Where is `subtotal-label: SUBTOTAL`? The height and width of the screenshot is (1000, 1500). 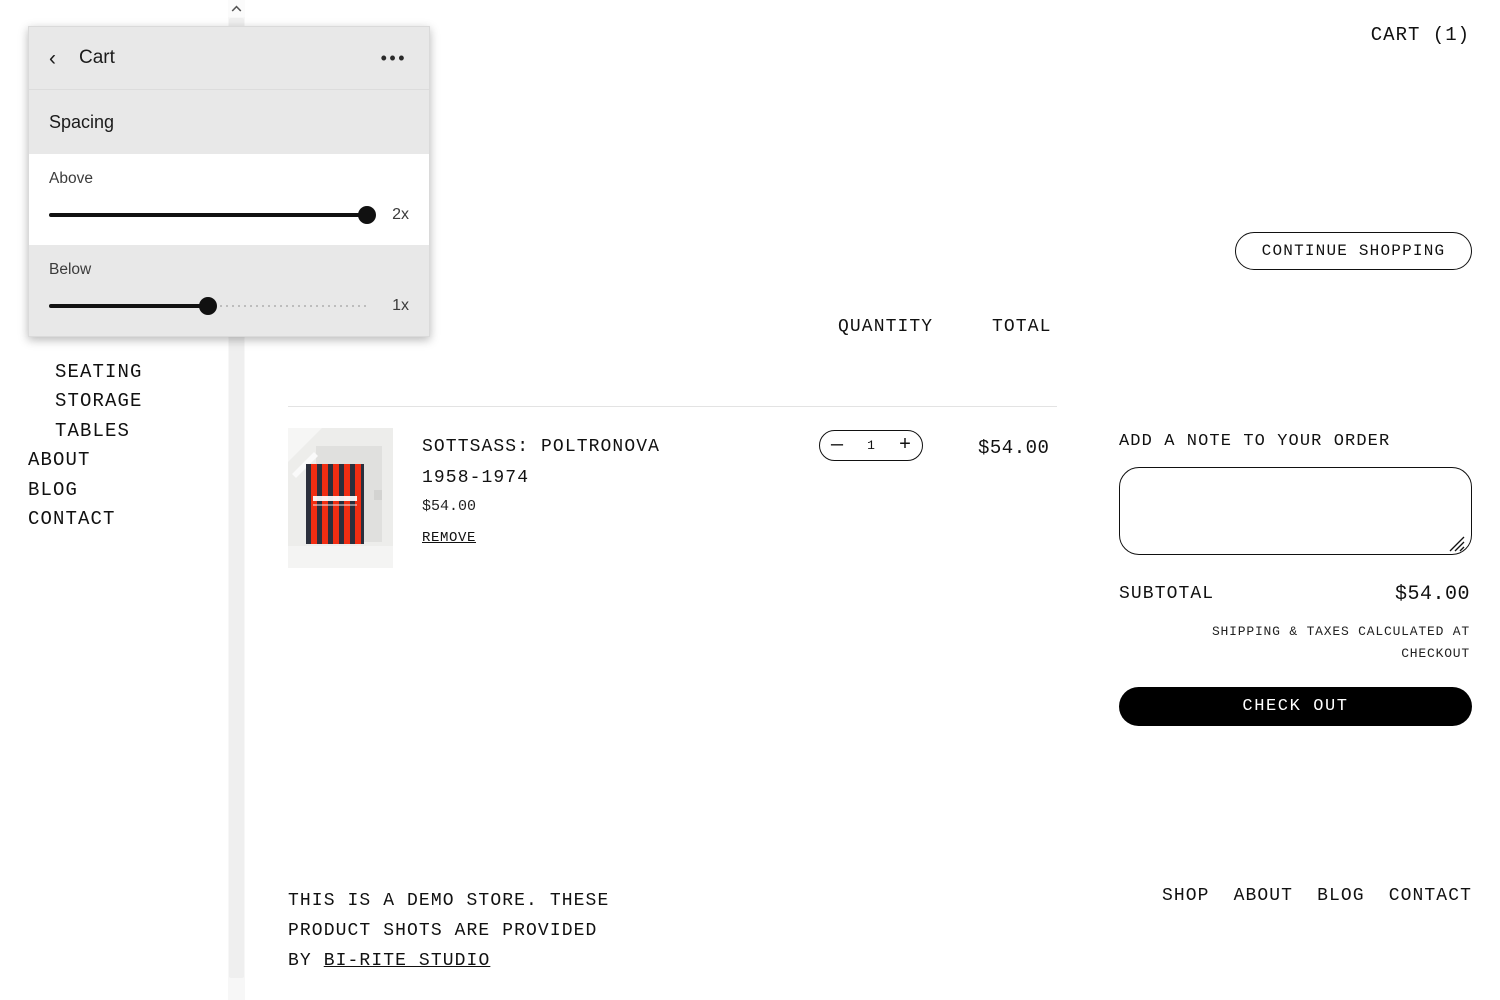 subtotal-label: SUBTOTAL is located at coordinates (1167, 594).